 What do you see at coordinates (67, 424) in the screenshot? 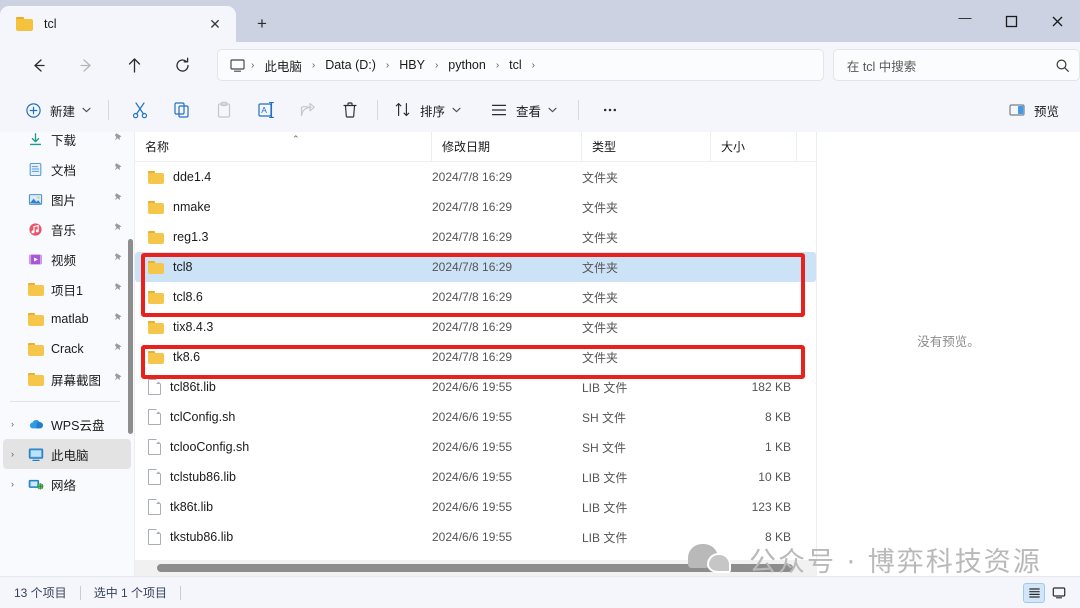
I see `sidebar-item-wps-cloud: › WPS云盘` at bounding box center [67, 424].